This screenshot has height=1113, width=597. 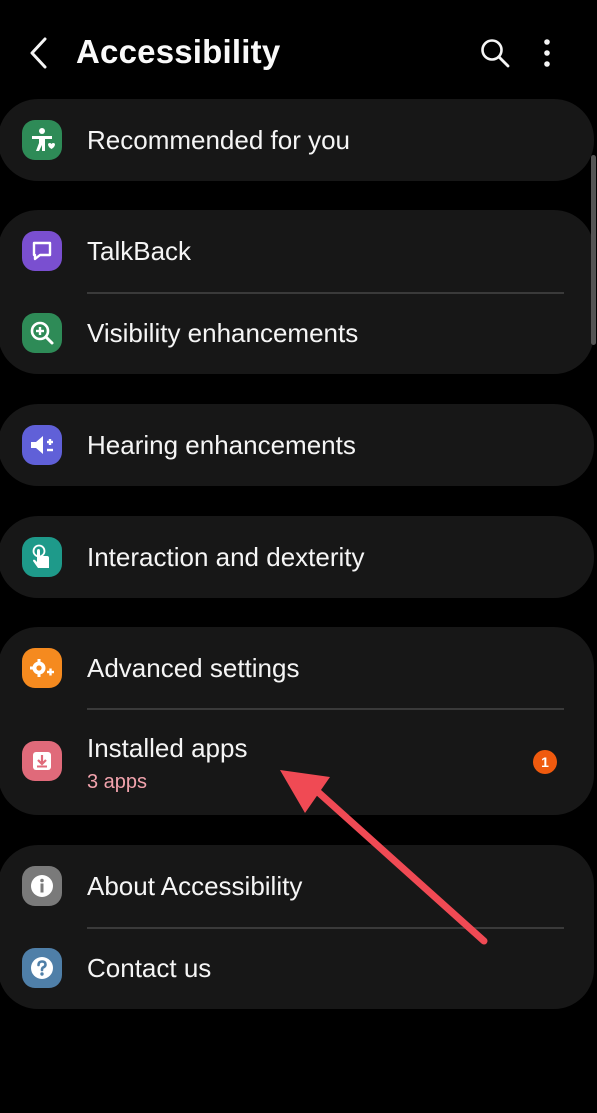 What do you see at coordinates (42, 668) in the screenshot?
I see `gears-plus-icon` at bounding box center [42, 668].